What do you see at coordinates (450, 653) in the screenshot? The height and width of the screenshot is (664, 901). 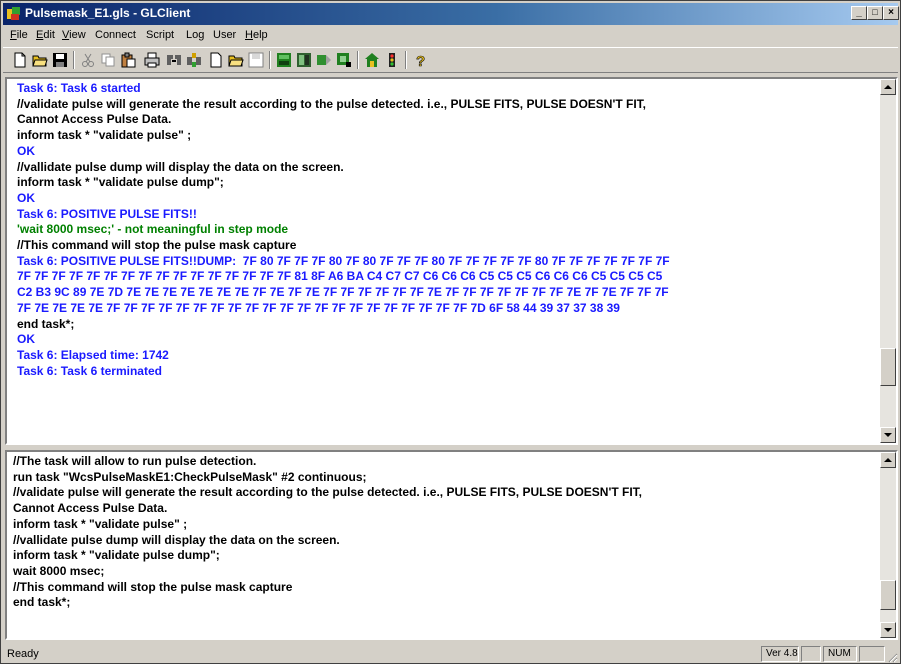 I see `status-bar: Ready Ver 4.8 NUM` at bounding box center [450, 653].